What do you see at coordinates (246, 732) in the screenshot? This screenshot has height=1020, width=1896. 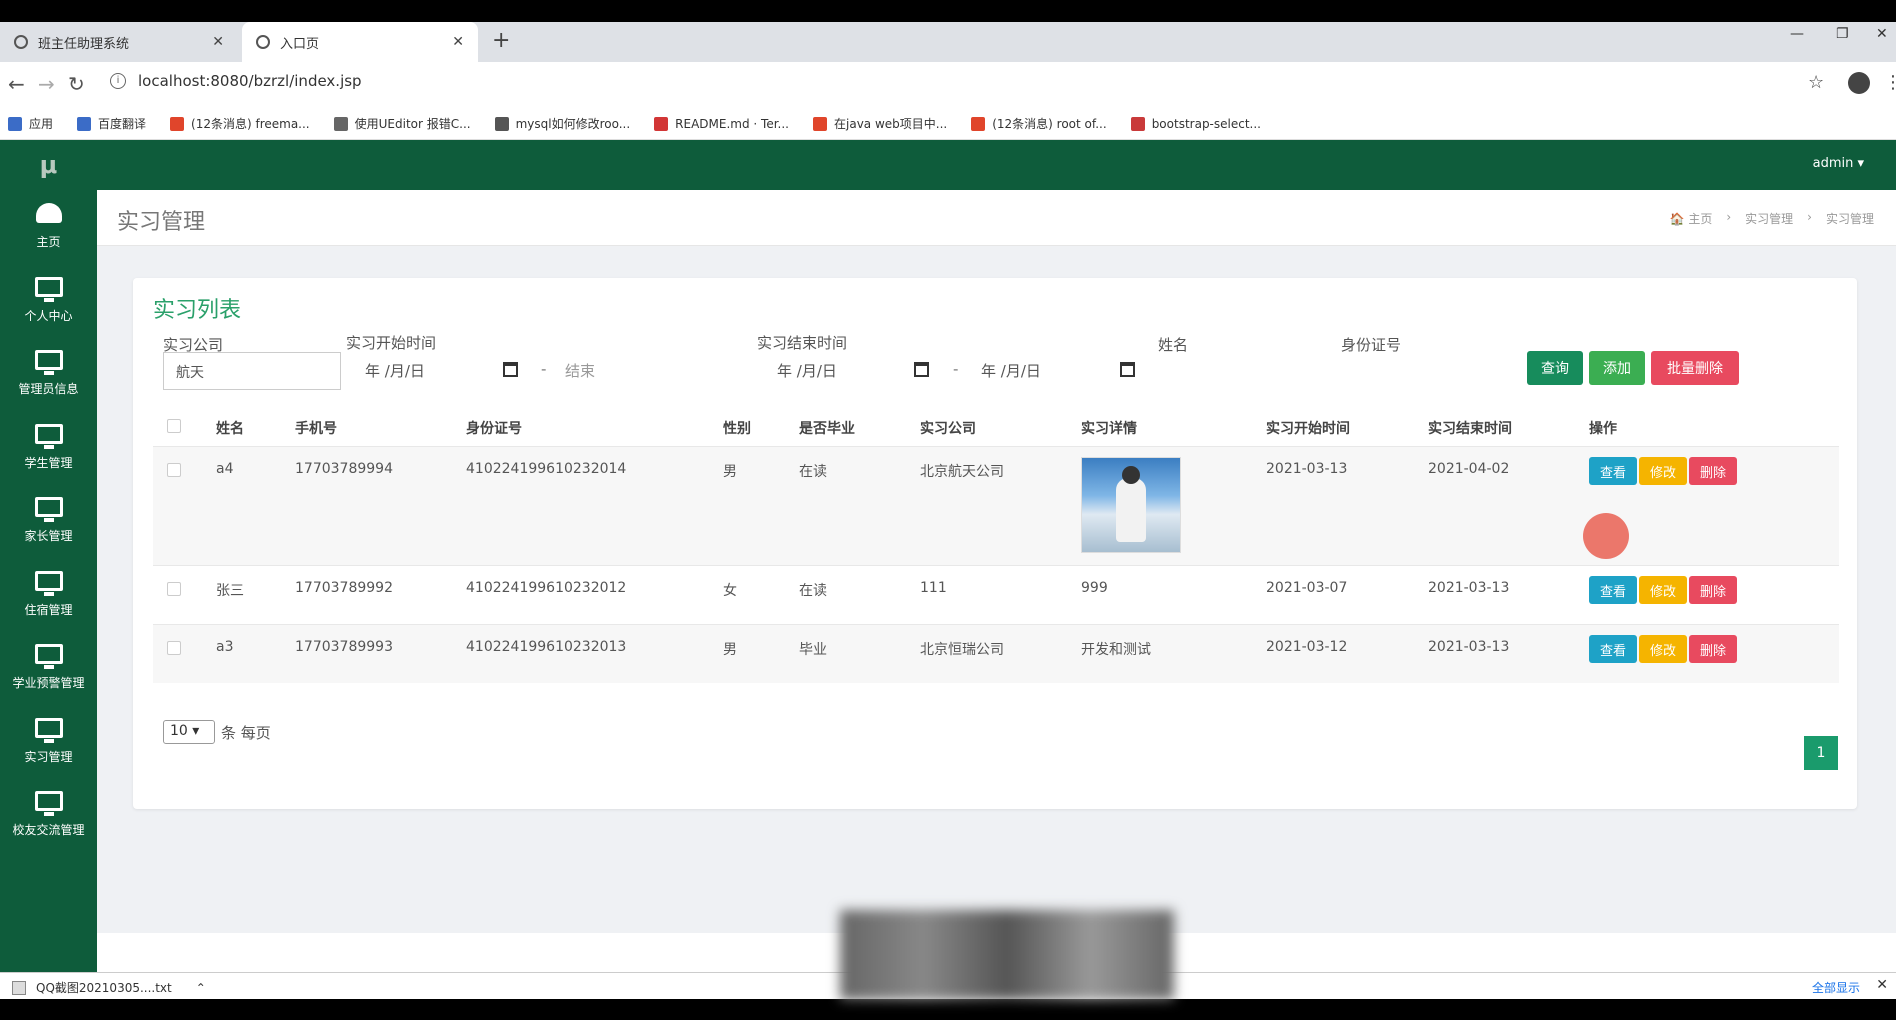 I see `page-size-suffix: 条 每页` at bounding box center [246, 732].